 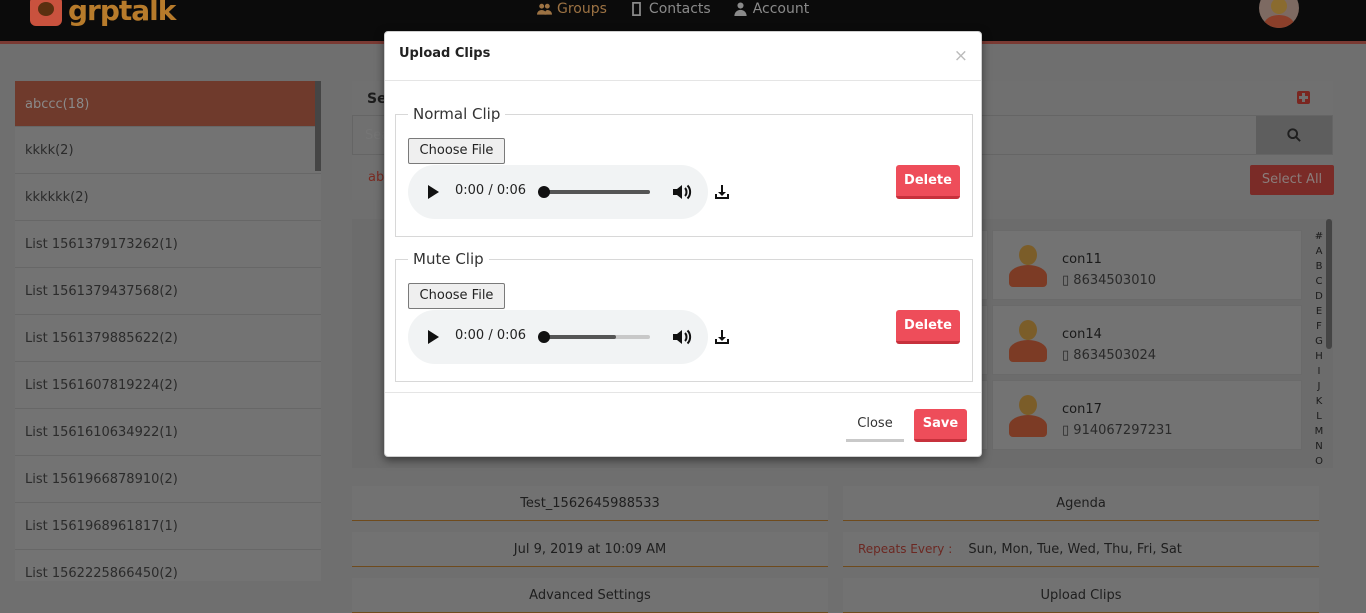 What do you see at coordinates (122, 13) in the screenshot?
I see `logo-text: grptalk` at bounding box center [122, 13].